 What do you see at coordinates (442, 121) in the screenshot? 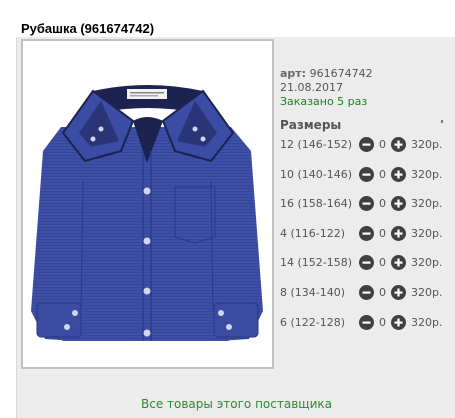
I see `divider-tick` at bounding box center [442, 121].